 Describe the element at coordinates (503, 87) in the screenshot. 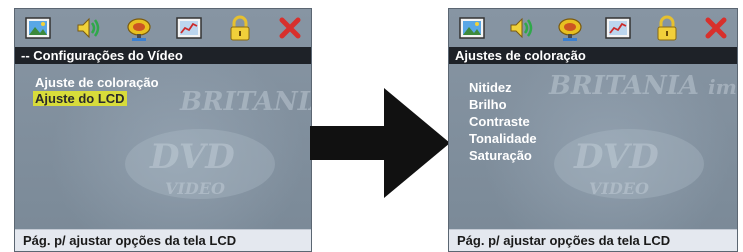

I see `menu-item-sharpness: Nitidez` at that location.